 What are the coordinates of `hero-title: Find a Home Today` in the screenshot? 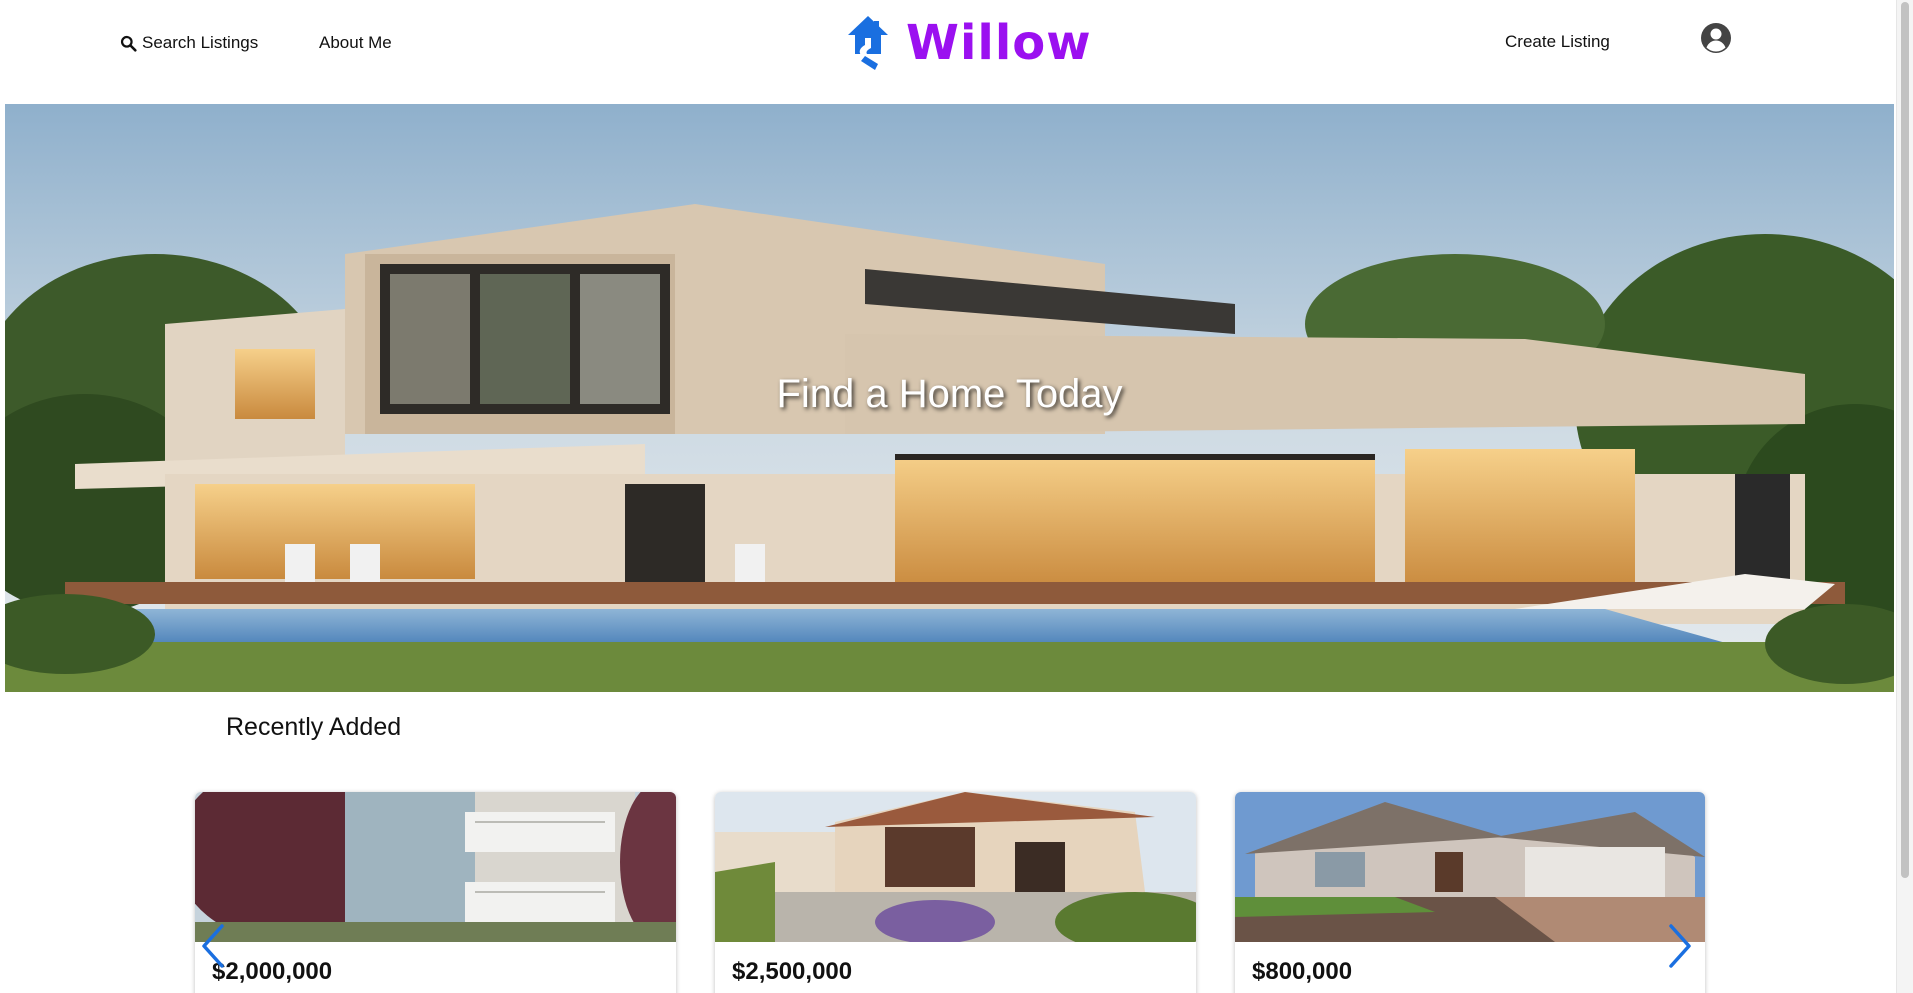 It's located at (949, 394).